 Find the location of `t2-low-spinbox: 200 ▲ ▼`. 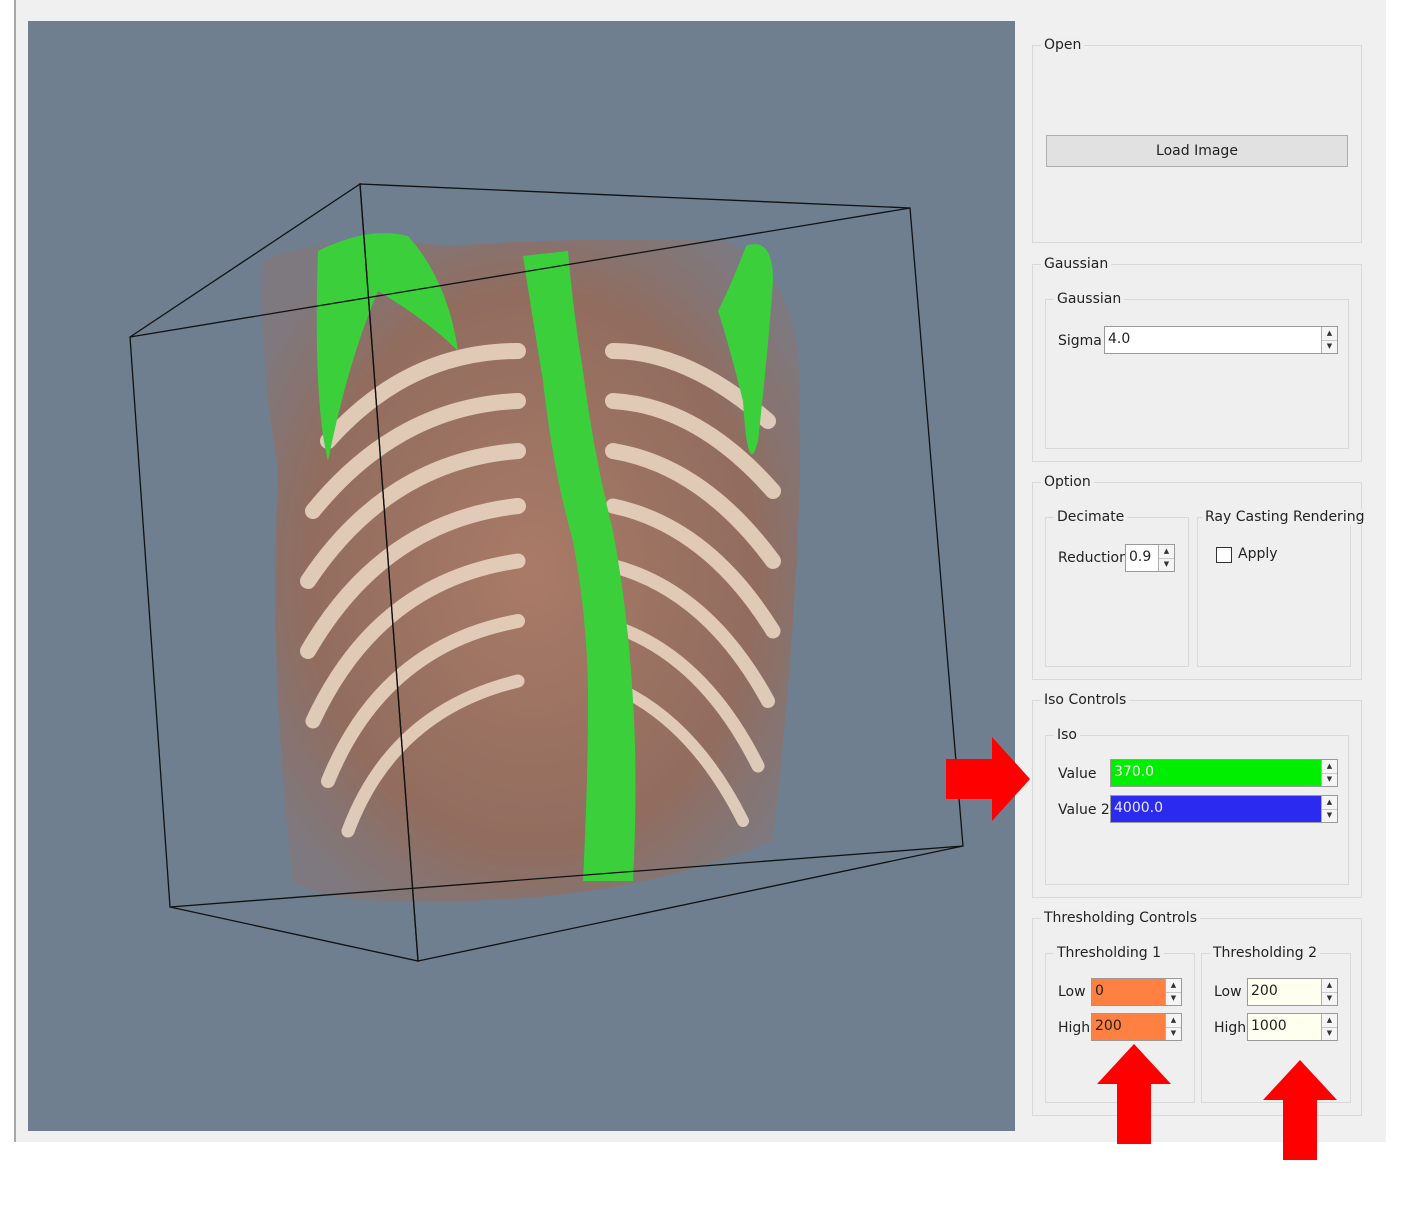

t2-low-spinbox: 200 ▲ ▼ is located at coordinates (1292, 992).